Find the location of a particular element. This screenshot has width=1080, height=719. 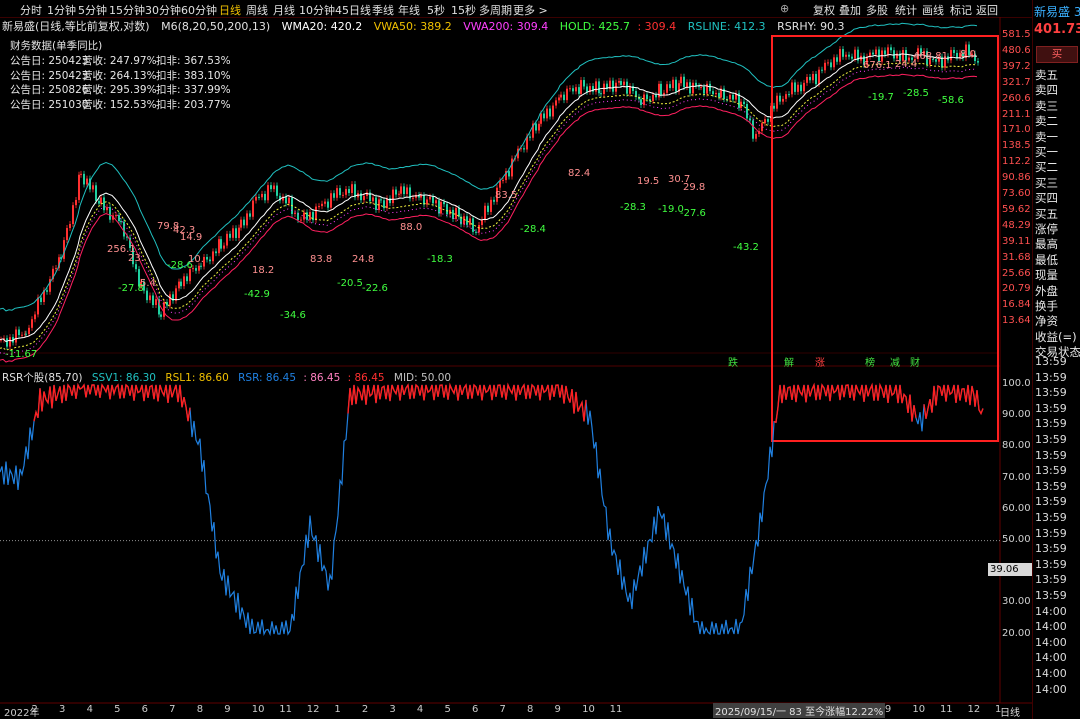

rsr-red-value: : 86.45 is located at coordinates (366, 378).